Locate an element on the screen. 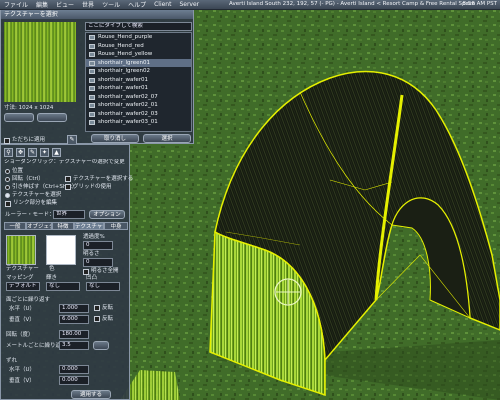 The height and width of the screenshot is (400, 500). list-item: shorthair_wafer02_01 is located at coordinates (138, 105).